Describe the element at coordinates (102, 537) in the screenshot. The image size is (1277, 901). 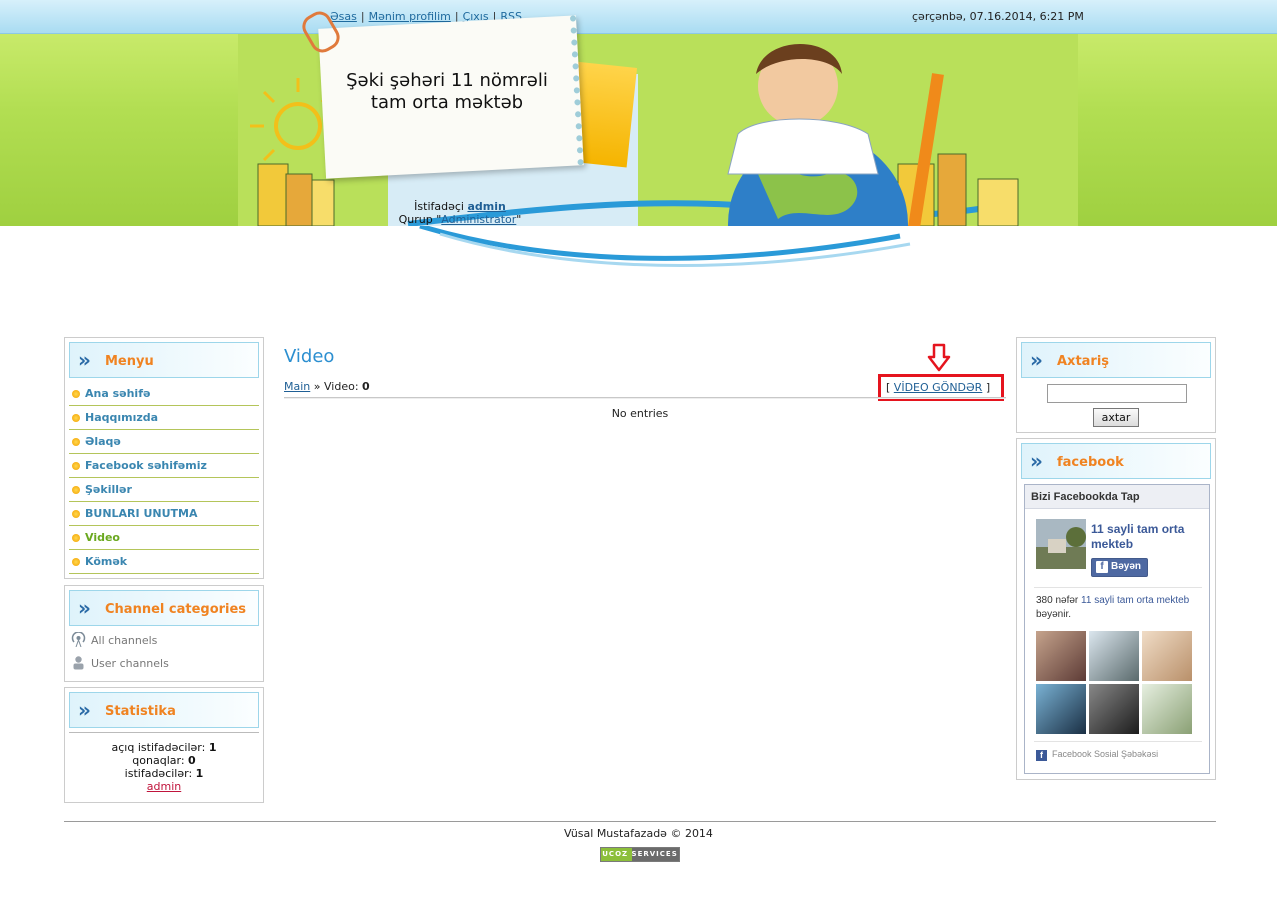
I see `menu-item-link: Video` at that location.